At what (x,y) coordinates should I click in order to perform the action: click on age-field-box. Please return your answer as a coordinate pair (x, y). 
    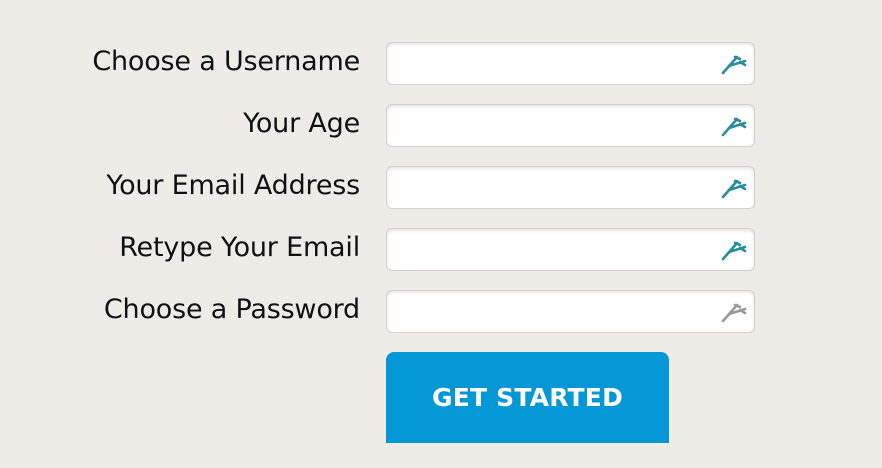
    Looking at the image, I should click on (570, 125).